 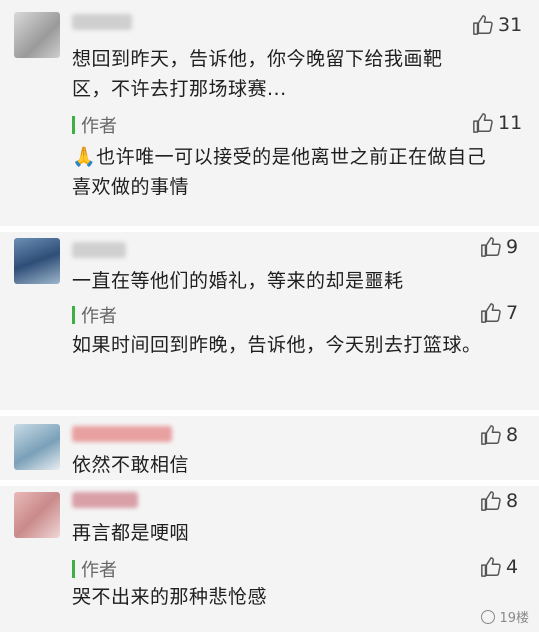 I want to click on like-count: 7, so click(x=512, y=313).